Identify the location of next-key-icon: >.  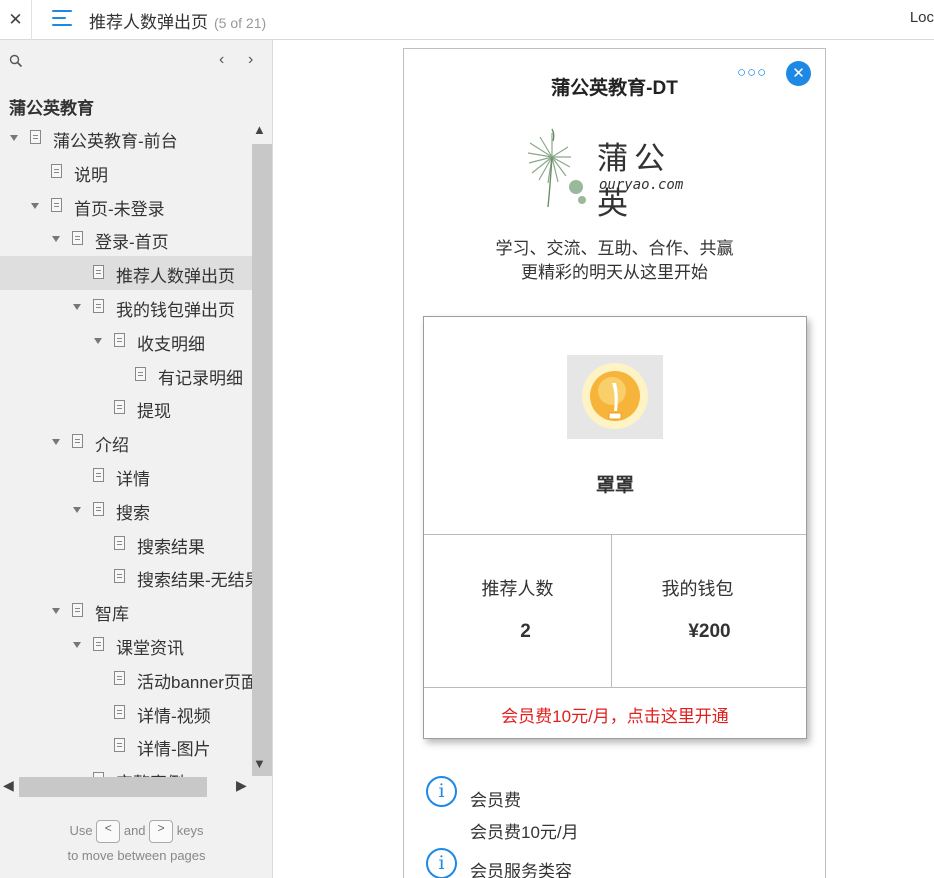
(161, 832).